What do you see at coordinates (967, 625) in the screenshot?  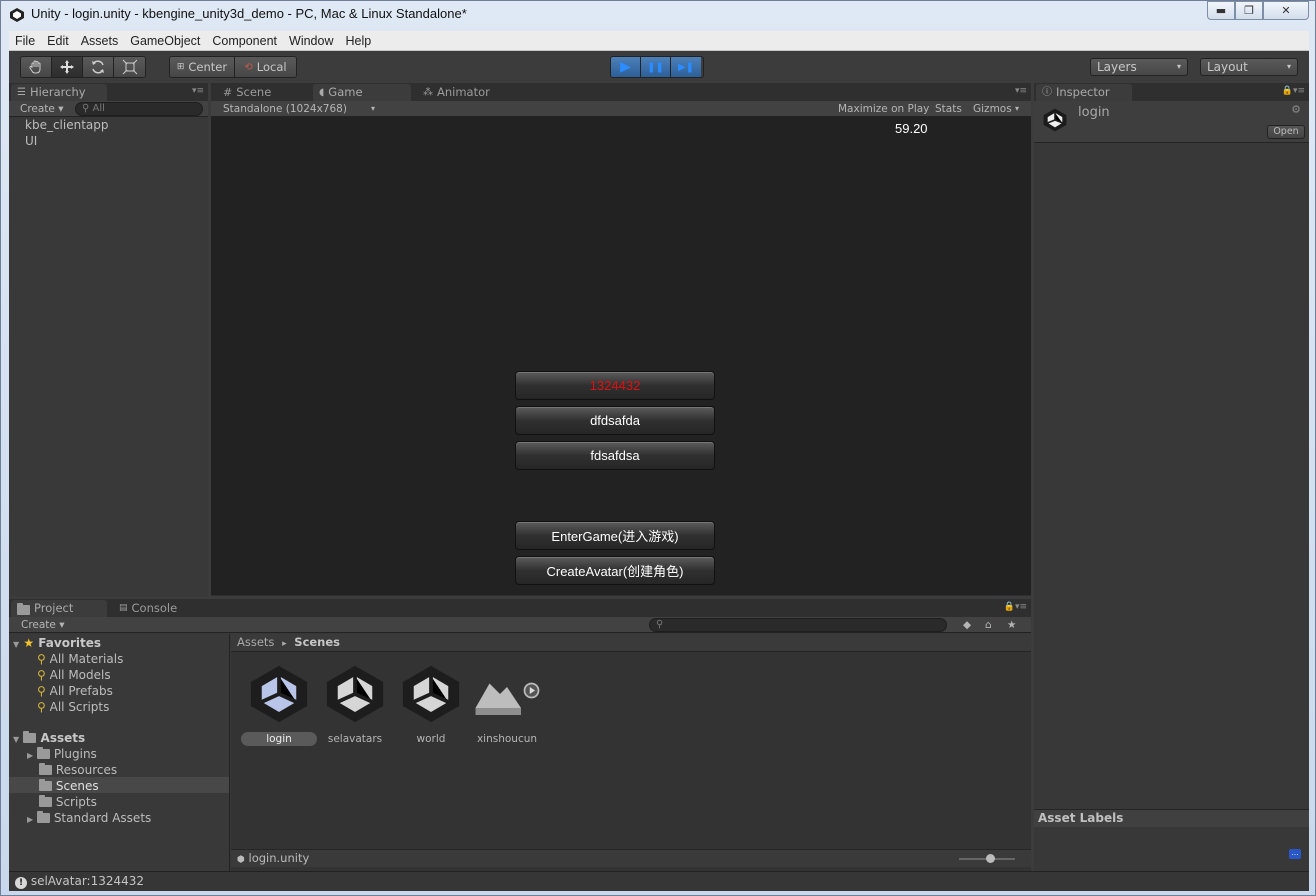 I see `search-by-type-icon: ◆` at bounding box center [967, 625].